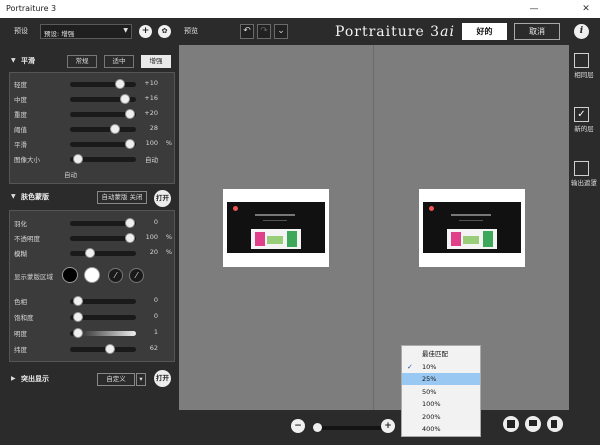  I want to click on undo-button: ↶, so click(247, 31).